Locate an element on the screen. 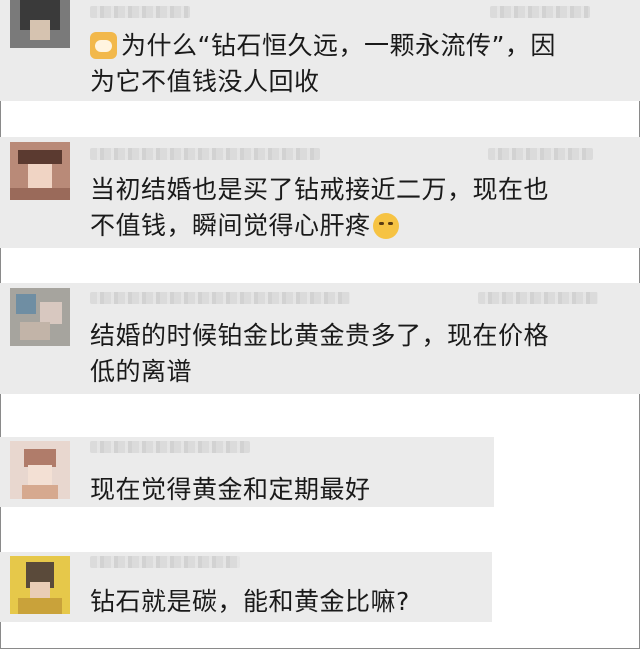  comment-text: 现在觉得黄金和定期最好 is located at coordinates (230, 489).